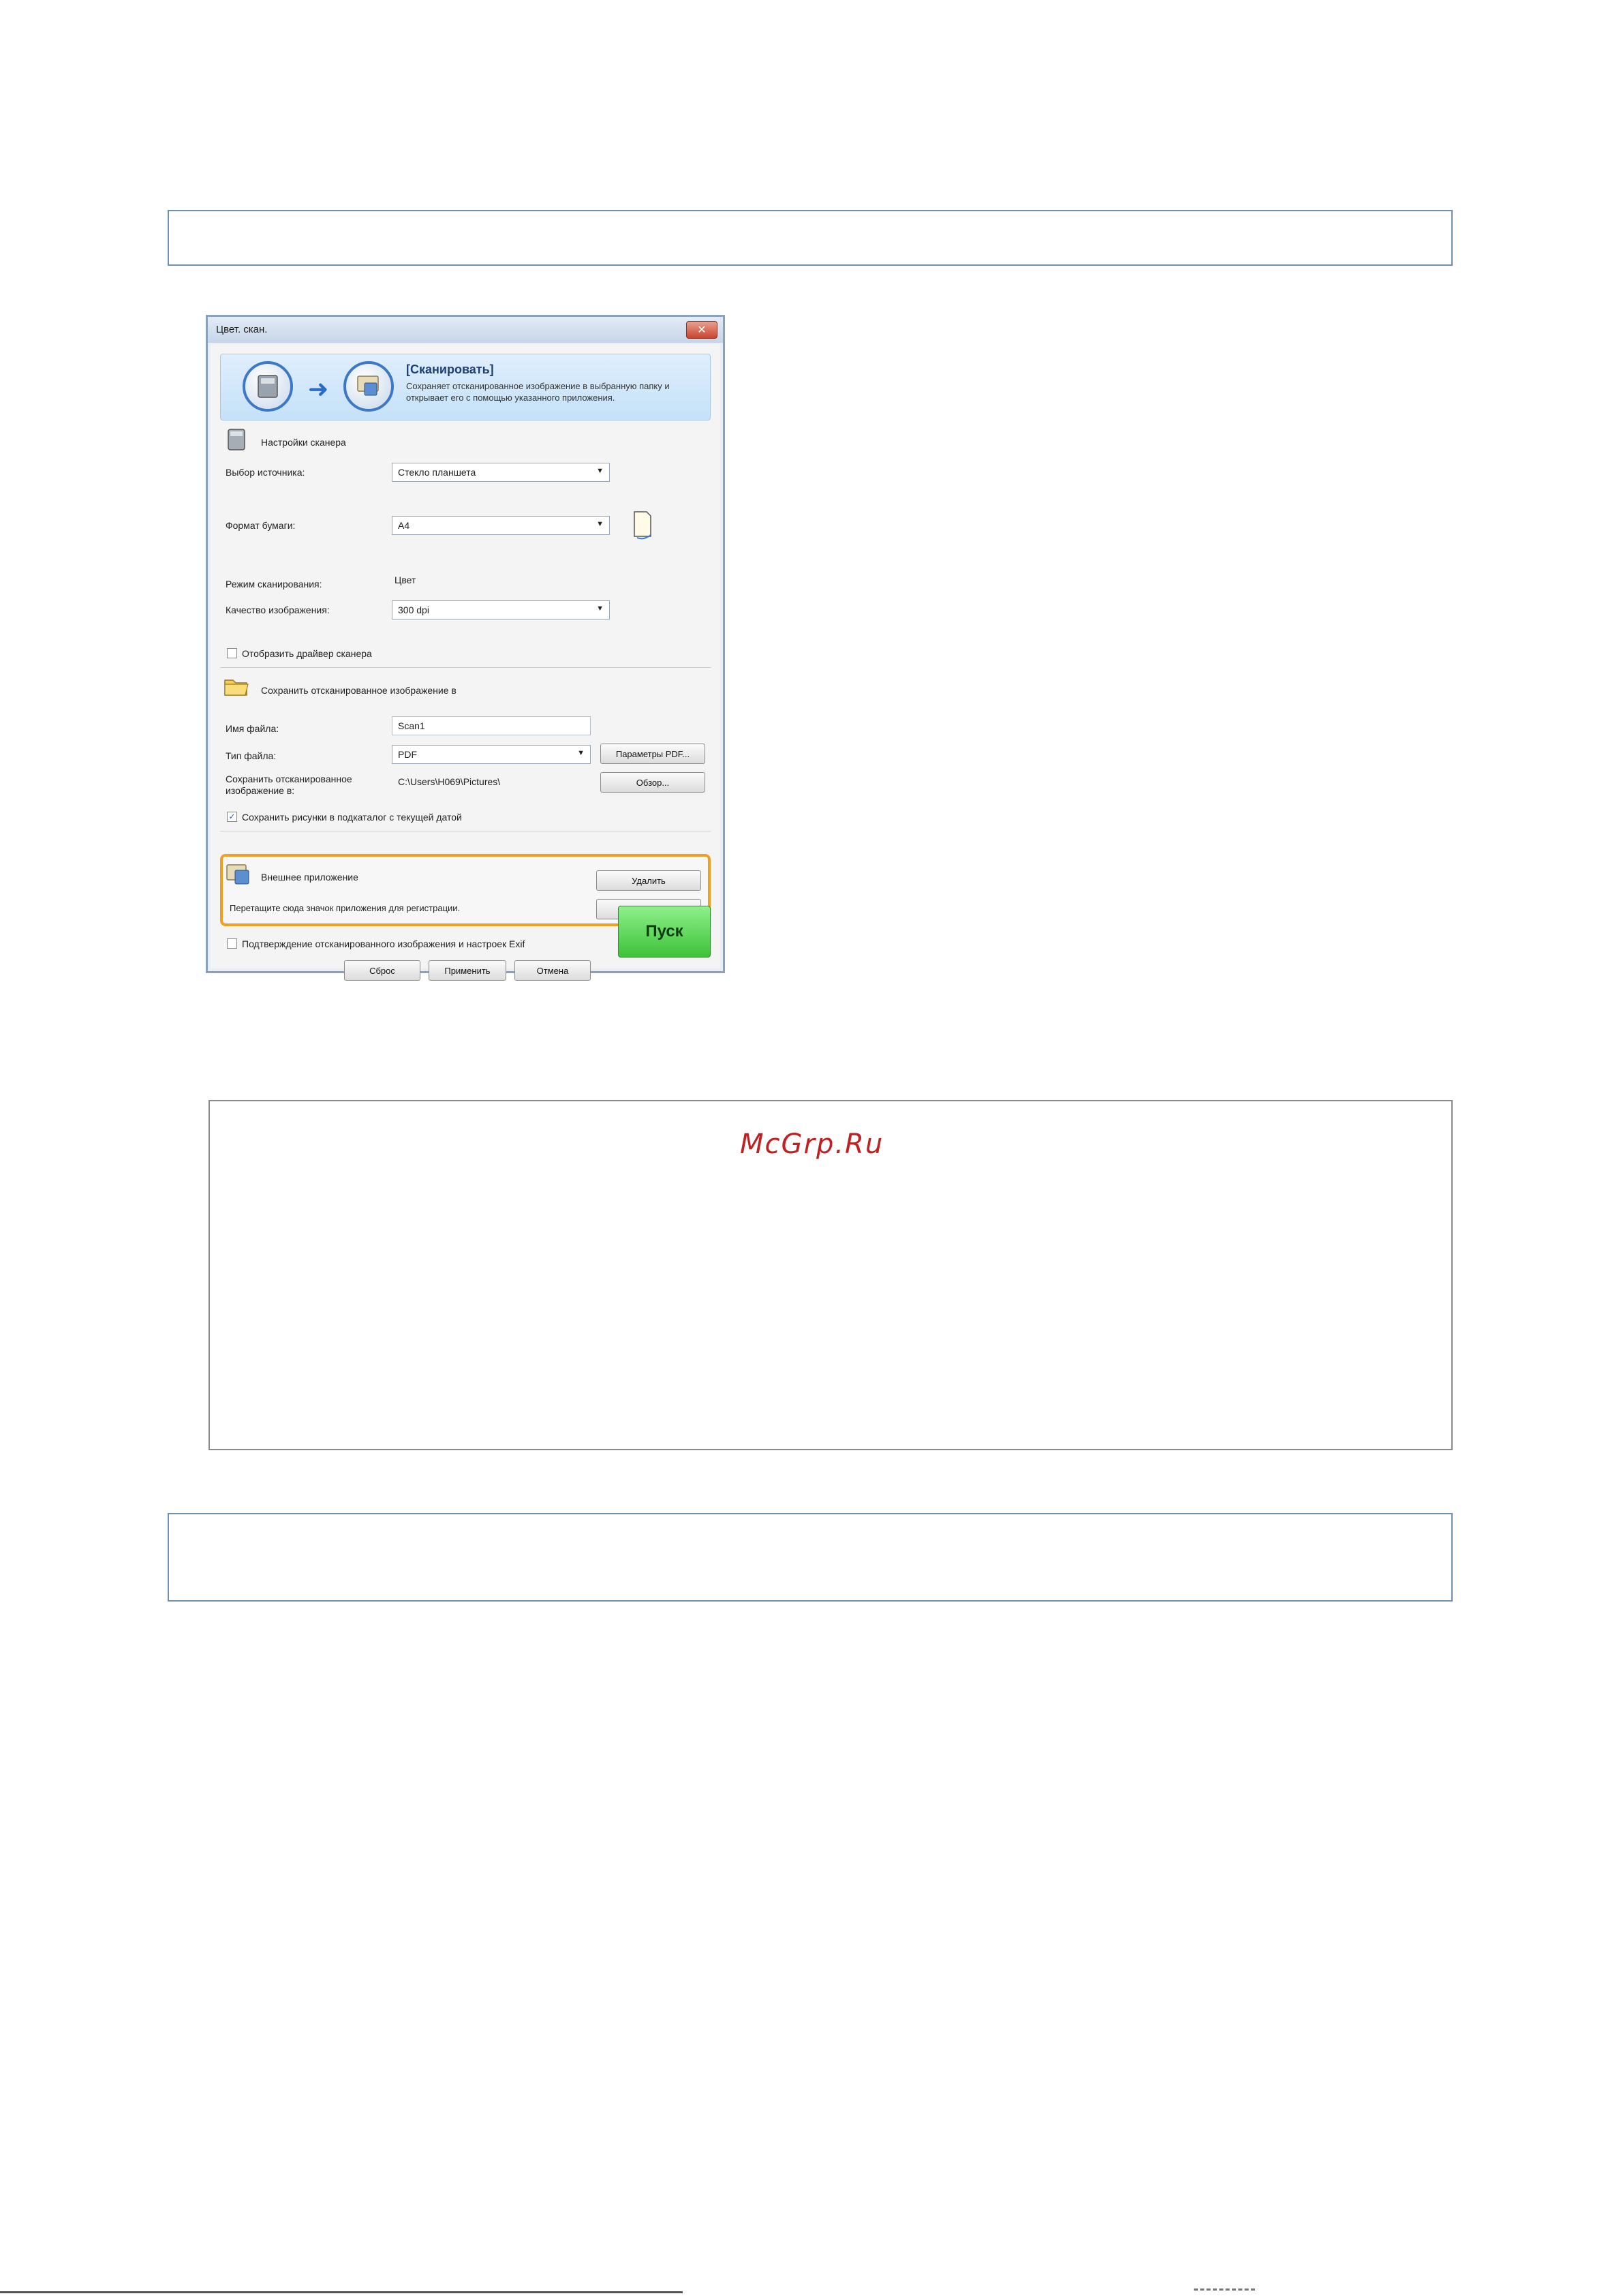  Describe the element at coordinates (232, 943) in the screenshot. I see `confirm-exif-checkbox` at that location.